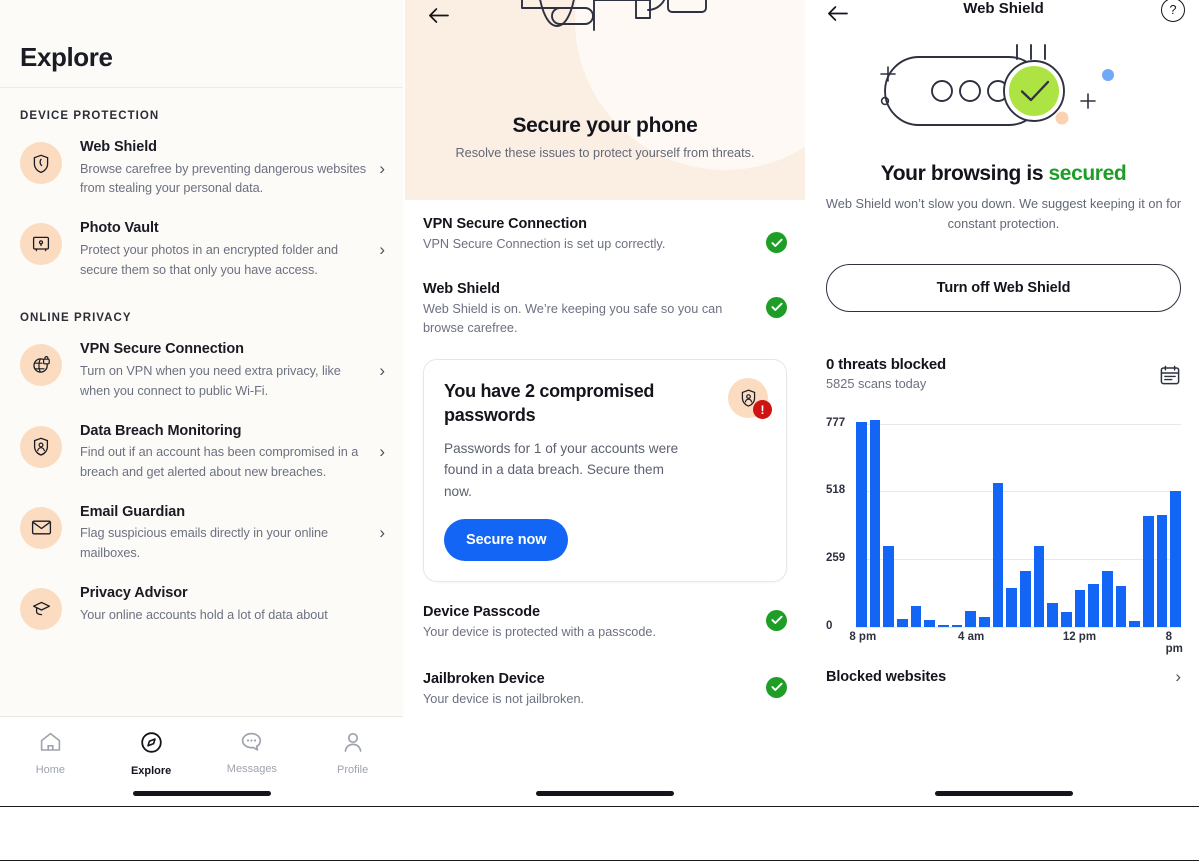 The height and width of the screenshot is (862, 1199). I want to click on shield-illustration, so click(1003, 91).